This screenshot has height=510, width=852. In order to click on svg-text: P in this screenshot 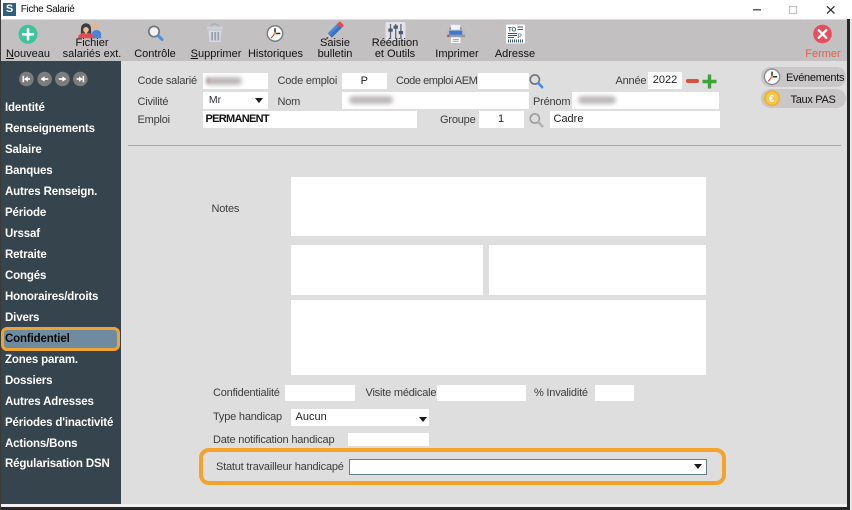, I will do `click(520, 36)`.